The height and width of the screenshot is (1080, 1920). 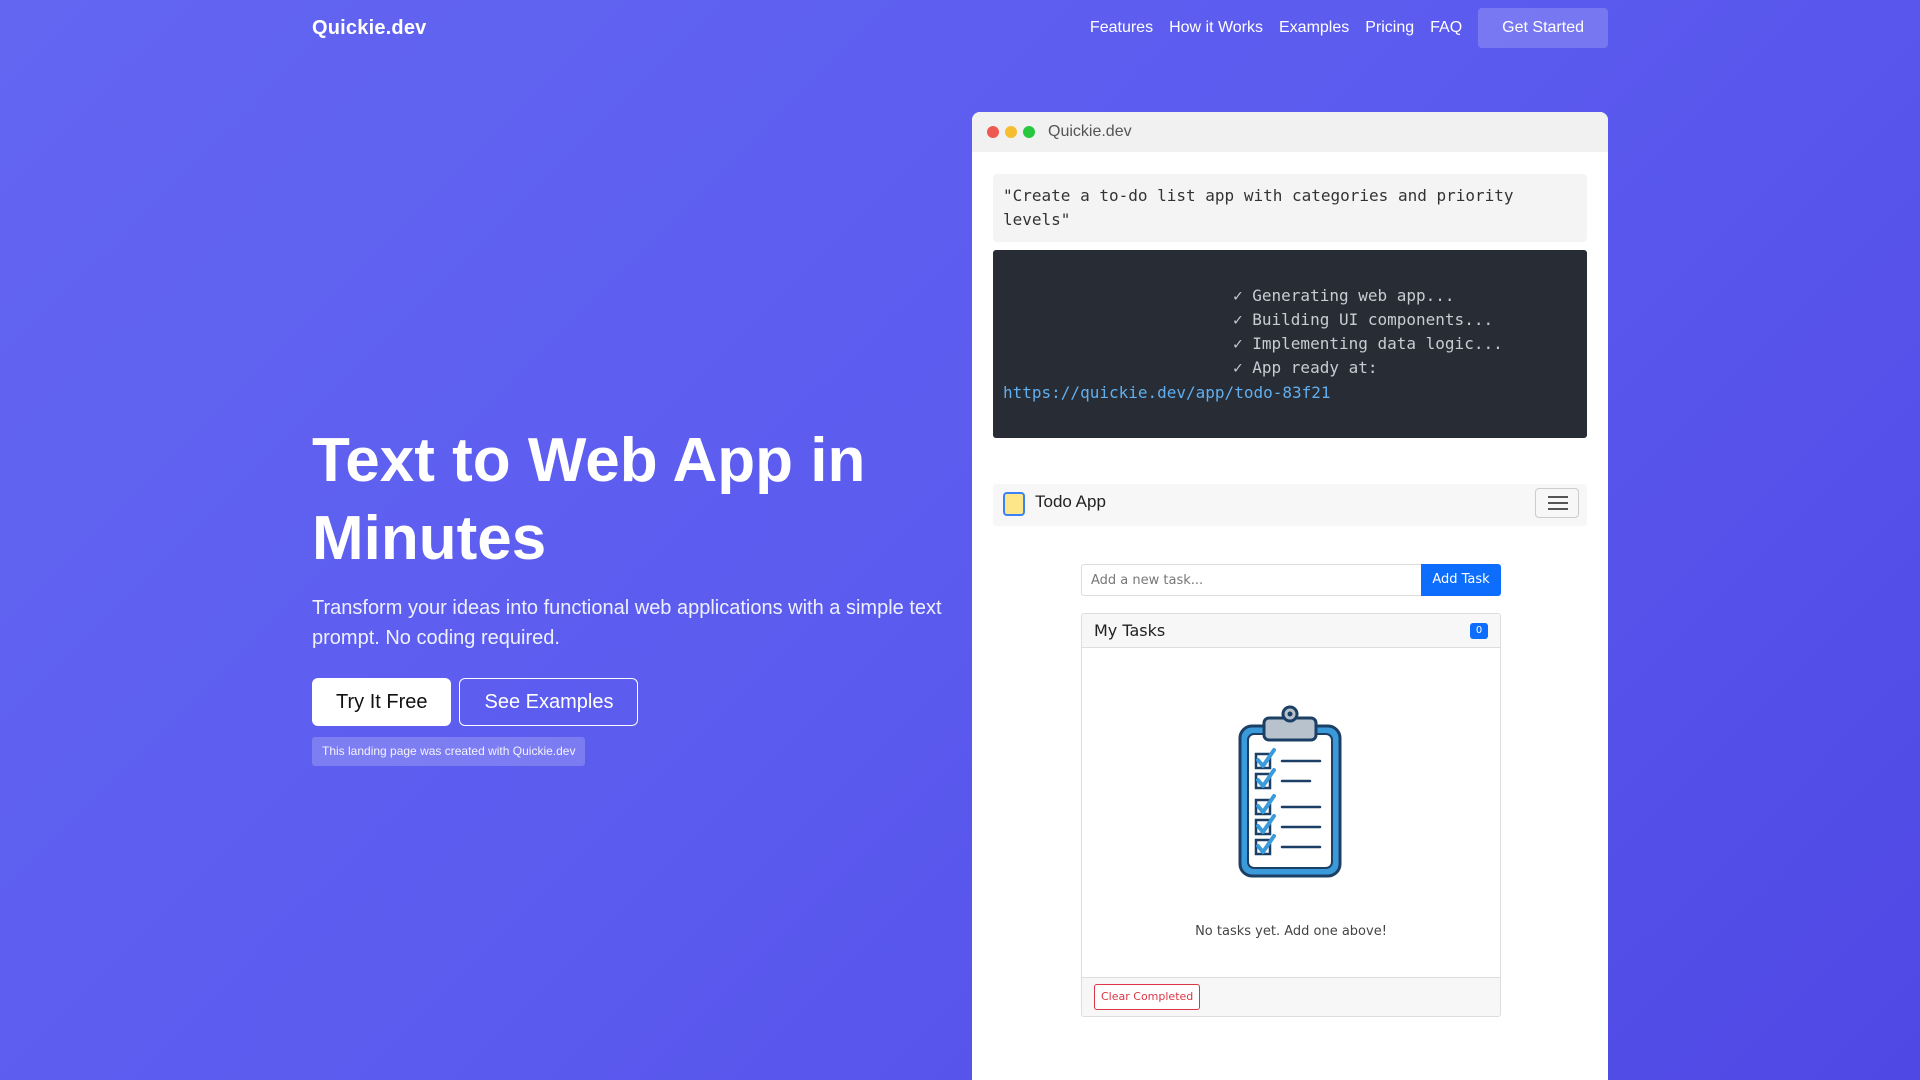 I want to click on window-minimize-dot-icon, so click(x=1011, y=132).